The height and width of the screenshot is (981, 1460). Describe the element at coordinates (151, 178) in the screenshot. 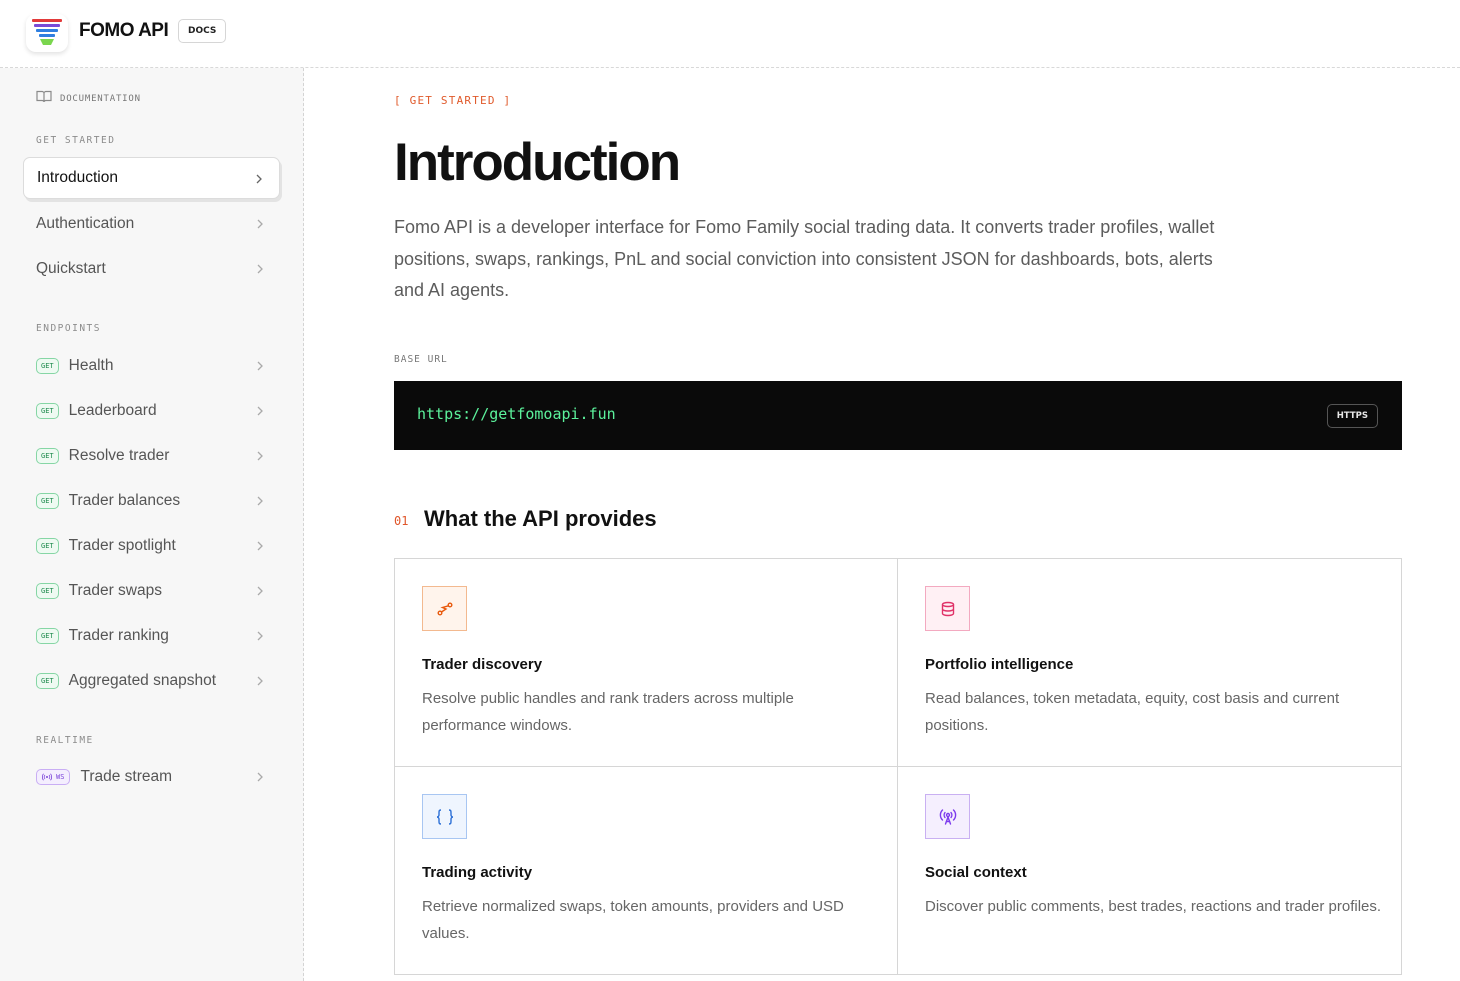

I see `sidebar-item-introduction: Introduction` at that location.